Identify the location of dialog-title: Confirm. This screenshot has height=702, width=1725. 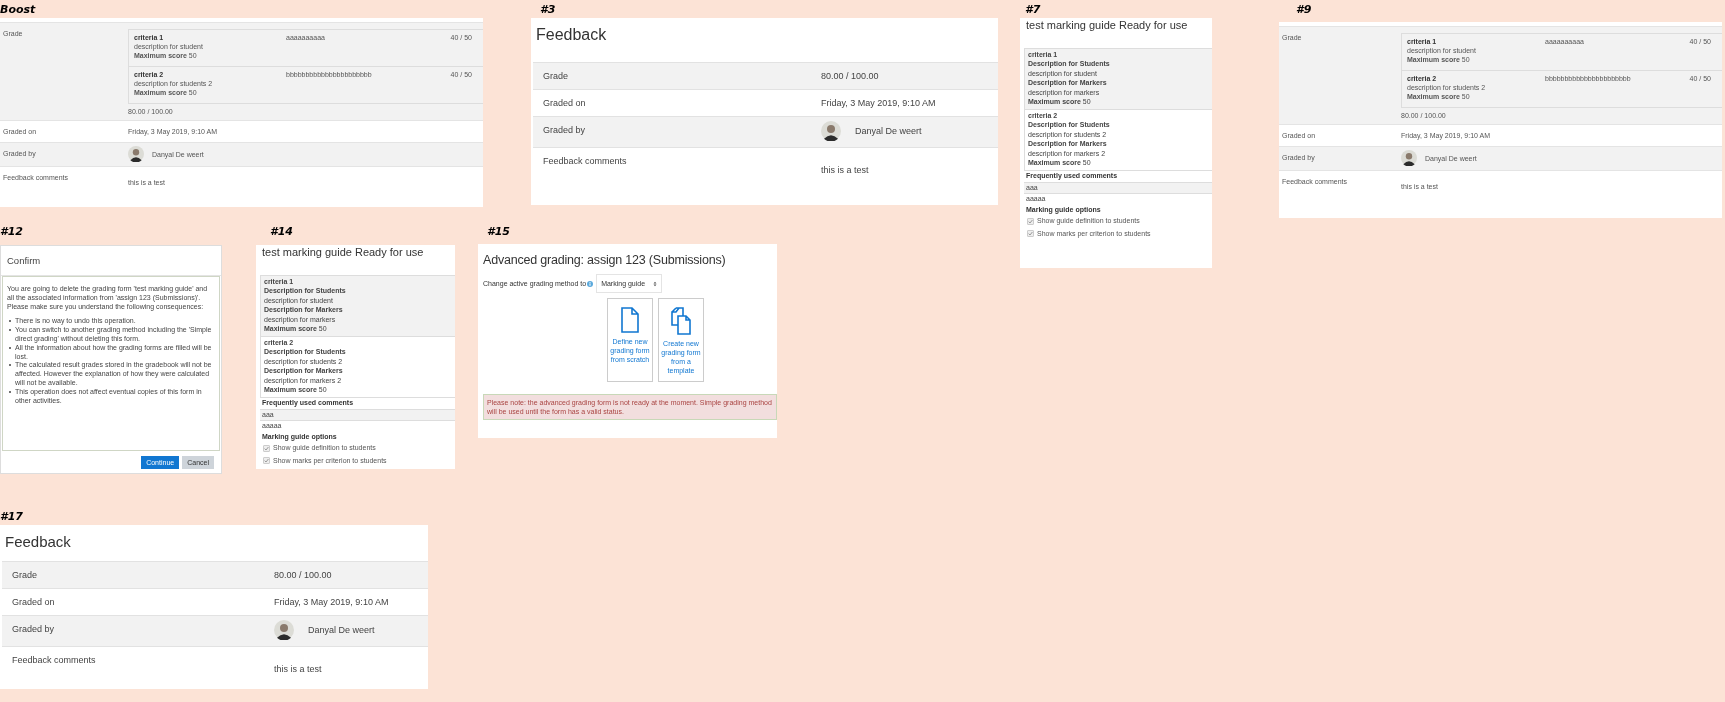
(111, 261).